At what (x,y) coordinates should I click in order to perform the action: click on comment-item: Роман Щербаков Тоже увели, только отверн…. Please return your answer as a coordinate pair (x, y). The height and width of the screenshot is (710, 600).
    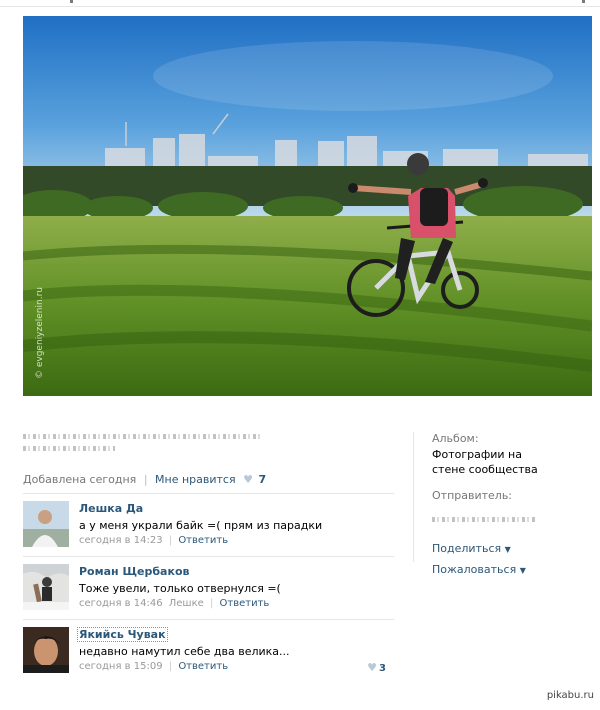
    Looking at the image, I should click on (208, 589).